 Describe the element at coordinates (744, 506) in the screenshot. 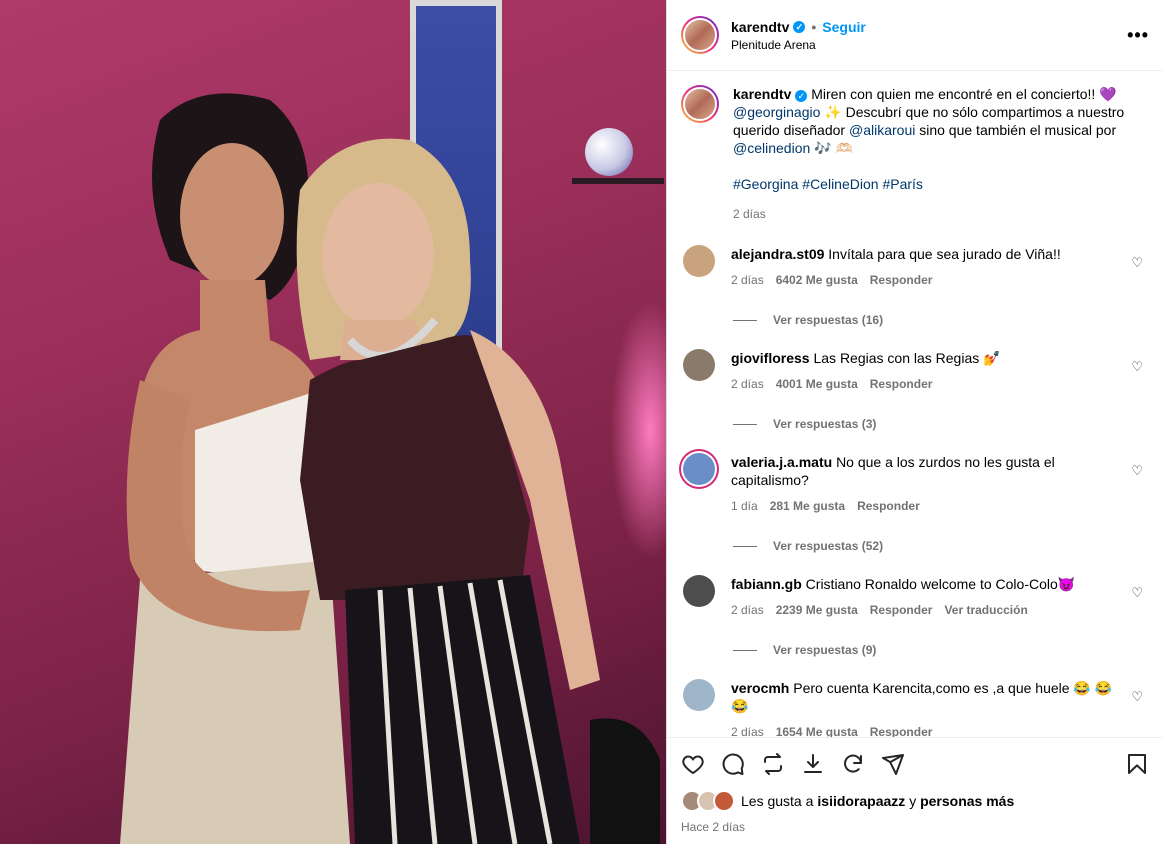

I see `comment-time: 1 día` at that location.